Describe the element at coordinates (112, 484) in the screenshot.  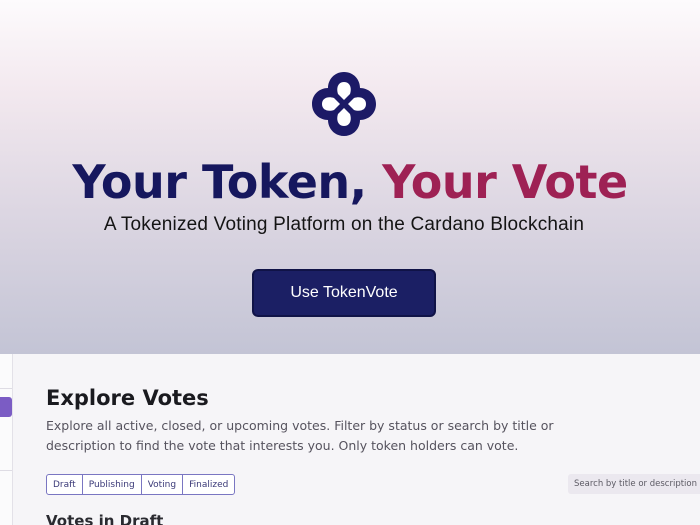
I see `filter-publishing-button: Publishing` at that location.